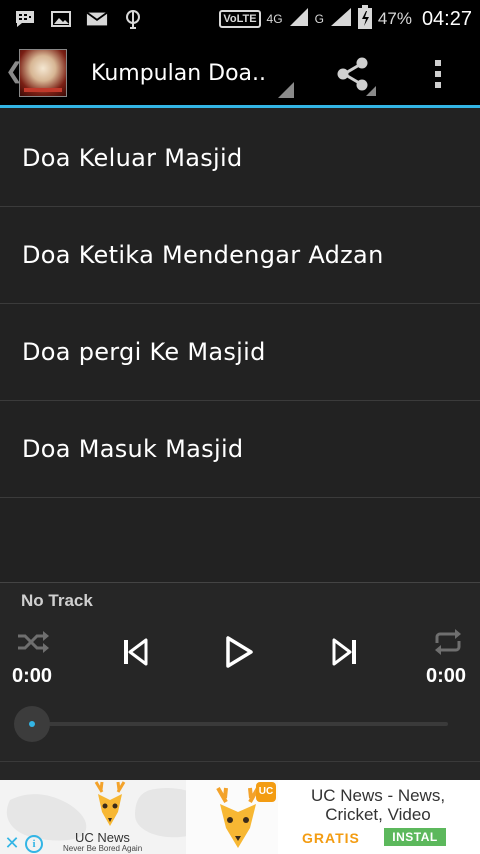  What do you see at coordinates (43, 90) in the screenshot?
I see `app-logo-strip` at bounding box center [43, 90].